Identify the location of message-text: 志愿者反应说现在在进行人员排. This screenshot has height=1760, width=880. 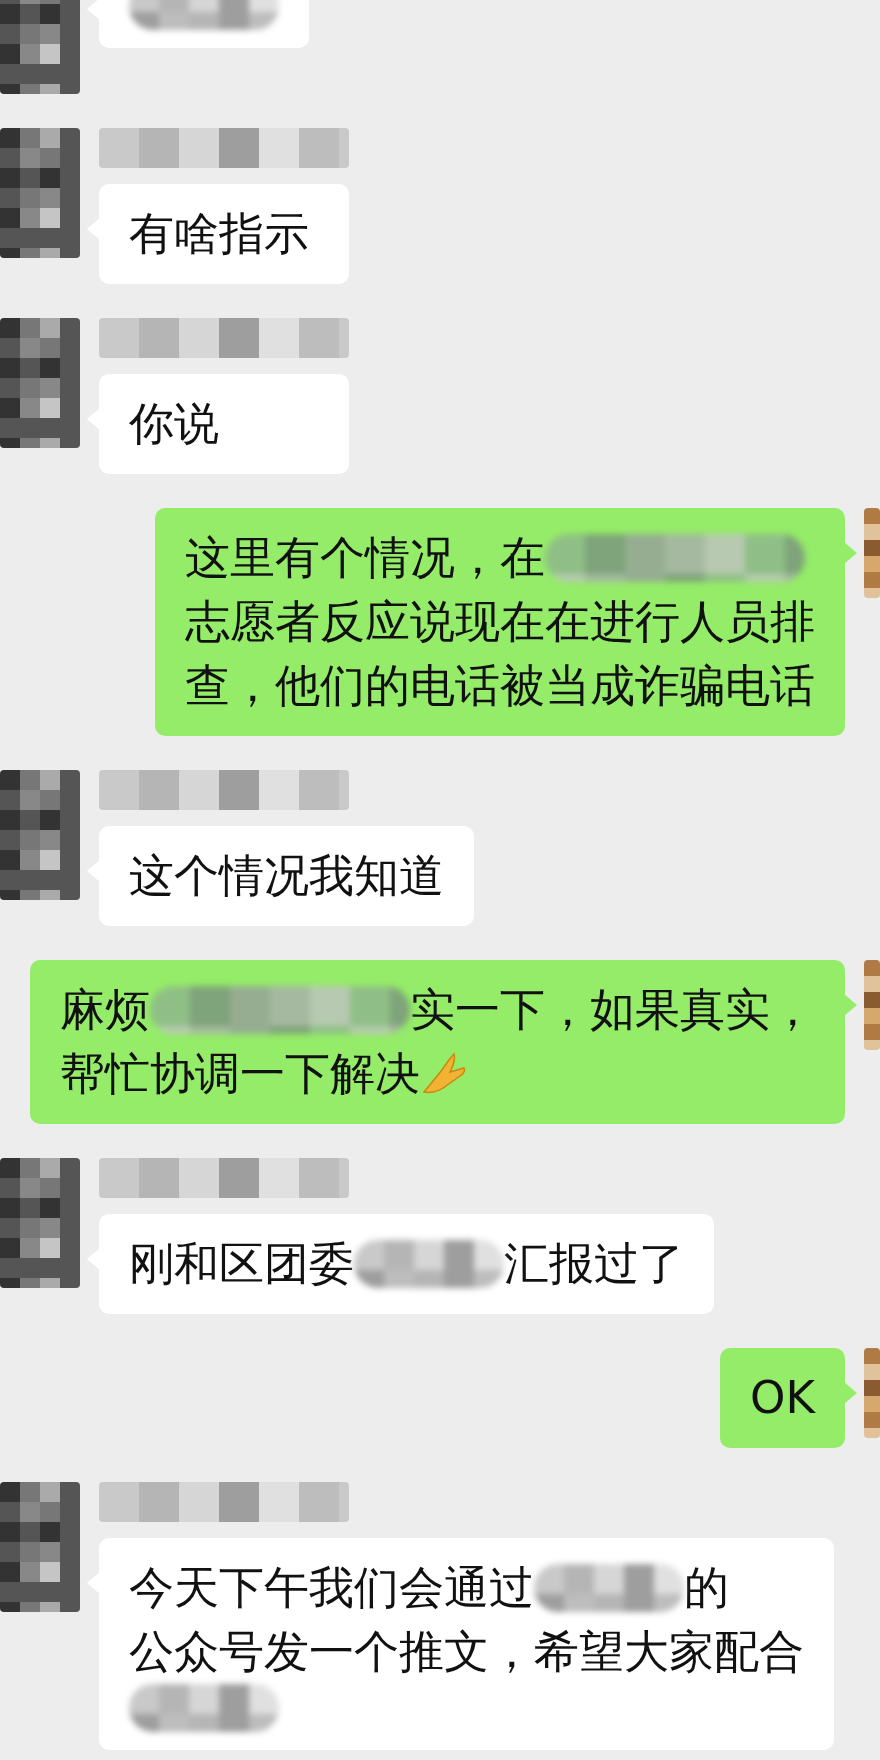
(500, 622).